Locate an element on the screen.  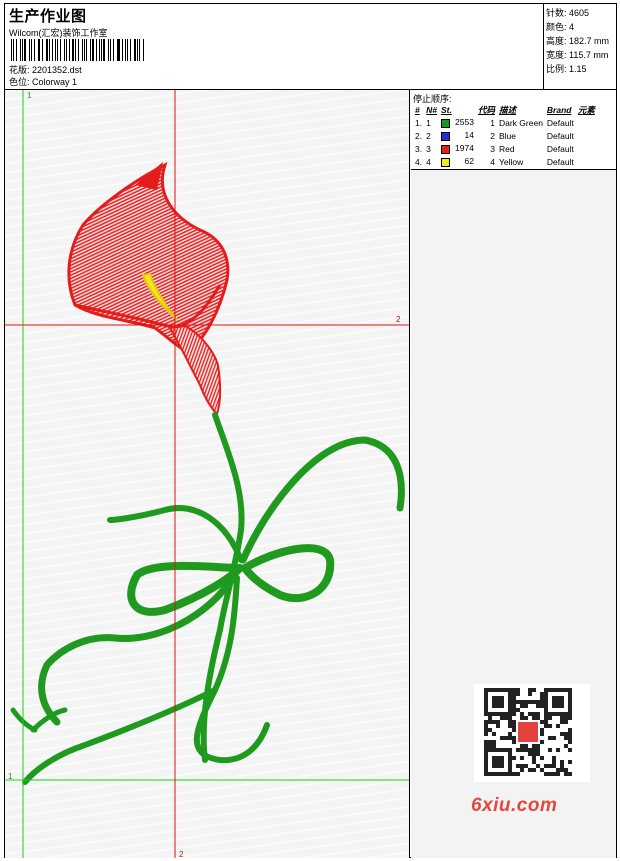
row-code: 4 is located at coordinates (492, 161).